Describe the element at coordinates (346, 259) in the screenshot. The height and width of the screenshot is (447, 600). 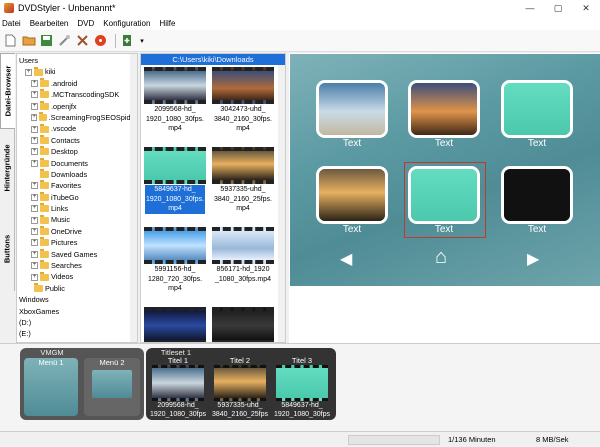
I see `previous-arrow-icon: ◀` at that location.